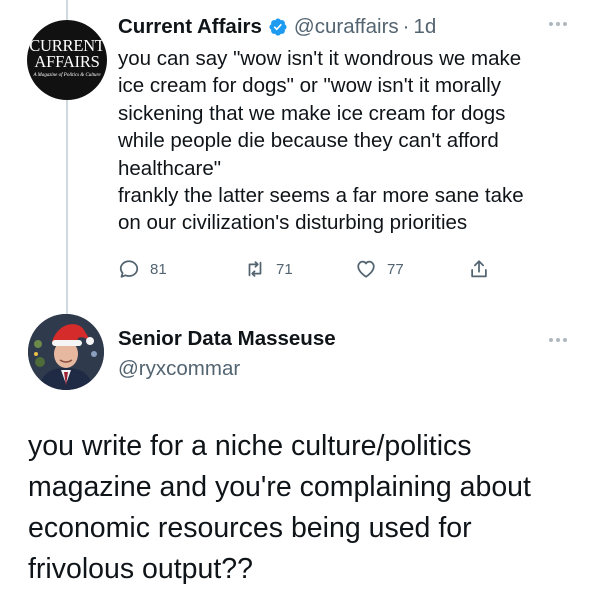 The width and height of the screenshot is (600, 602). I want to click on tweet1-display-name: Current Affairs, so click(190, 27).